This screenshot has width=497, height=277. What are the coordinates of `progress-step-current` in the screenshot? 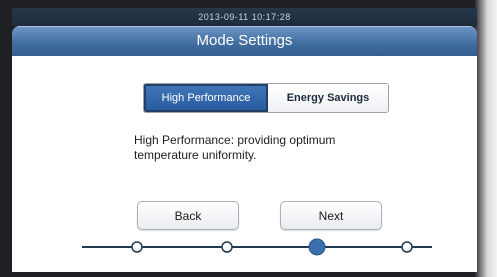 It's located at (317, 247).